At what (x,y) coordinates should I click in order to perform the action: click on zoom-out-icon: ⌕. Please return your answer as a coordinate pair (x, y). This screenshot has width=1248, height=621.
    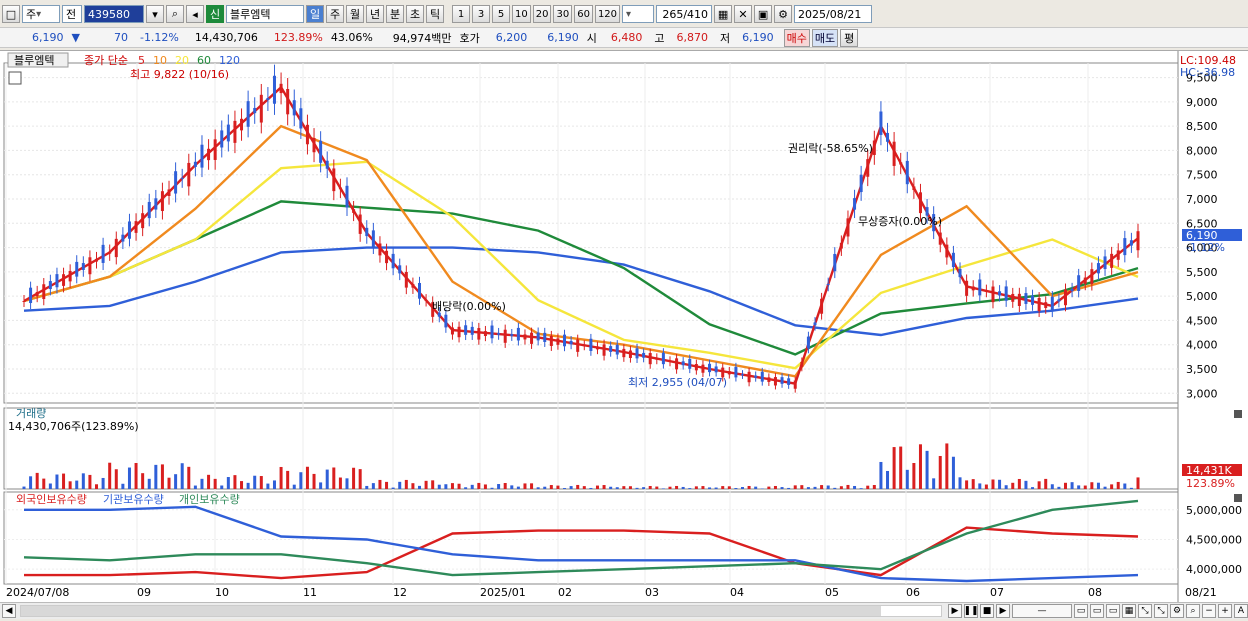
    Looking at the image, I should click on (1193, 611).